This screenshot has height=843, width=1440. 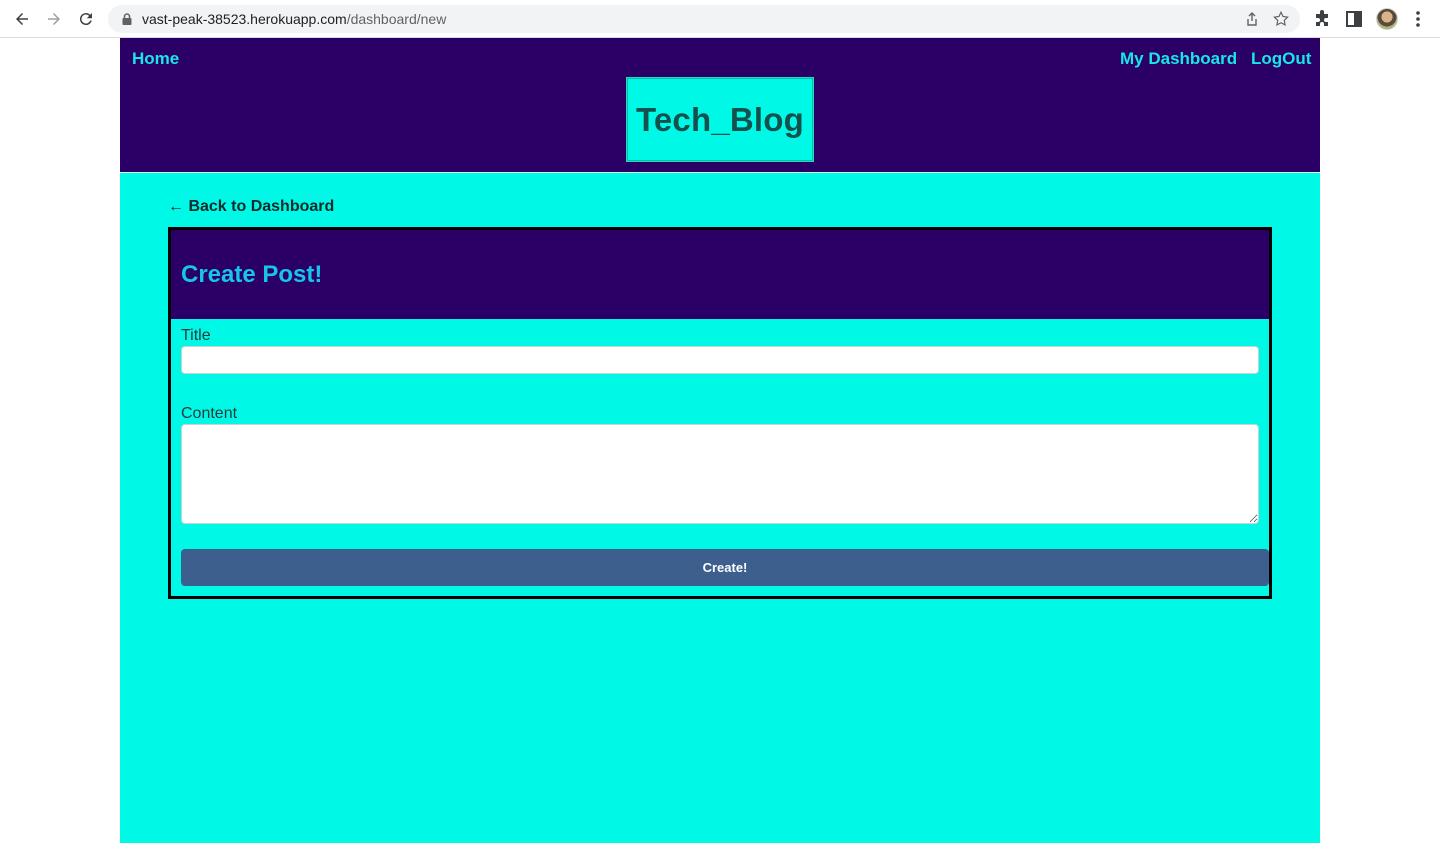 I want to click on profile-avatar, so click(x=1387, y=19).